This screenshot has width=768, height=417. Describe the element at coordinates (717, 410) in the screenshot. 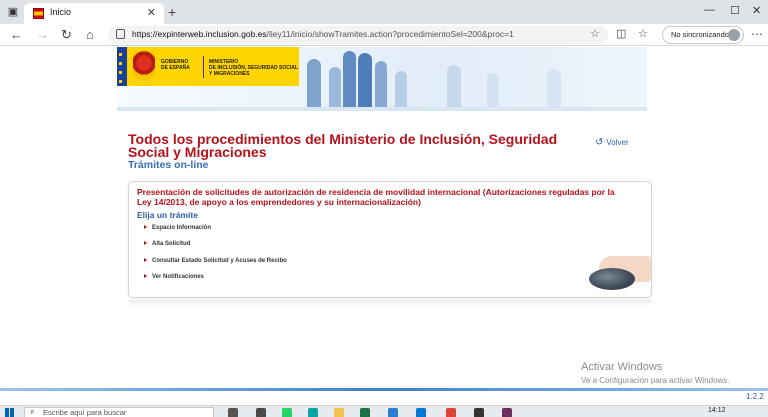

I see `system-clock: 14:12` at that location.